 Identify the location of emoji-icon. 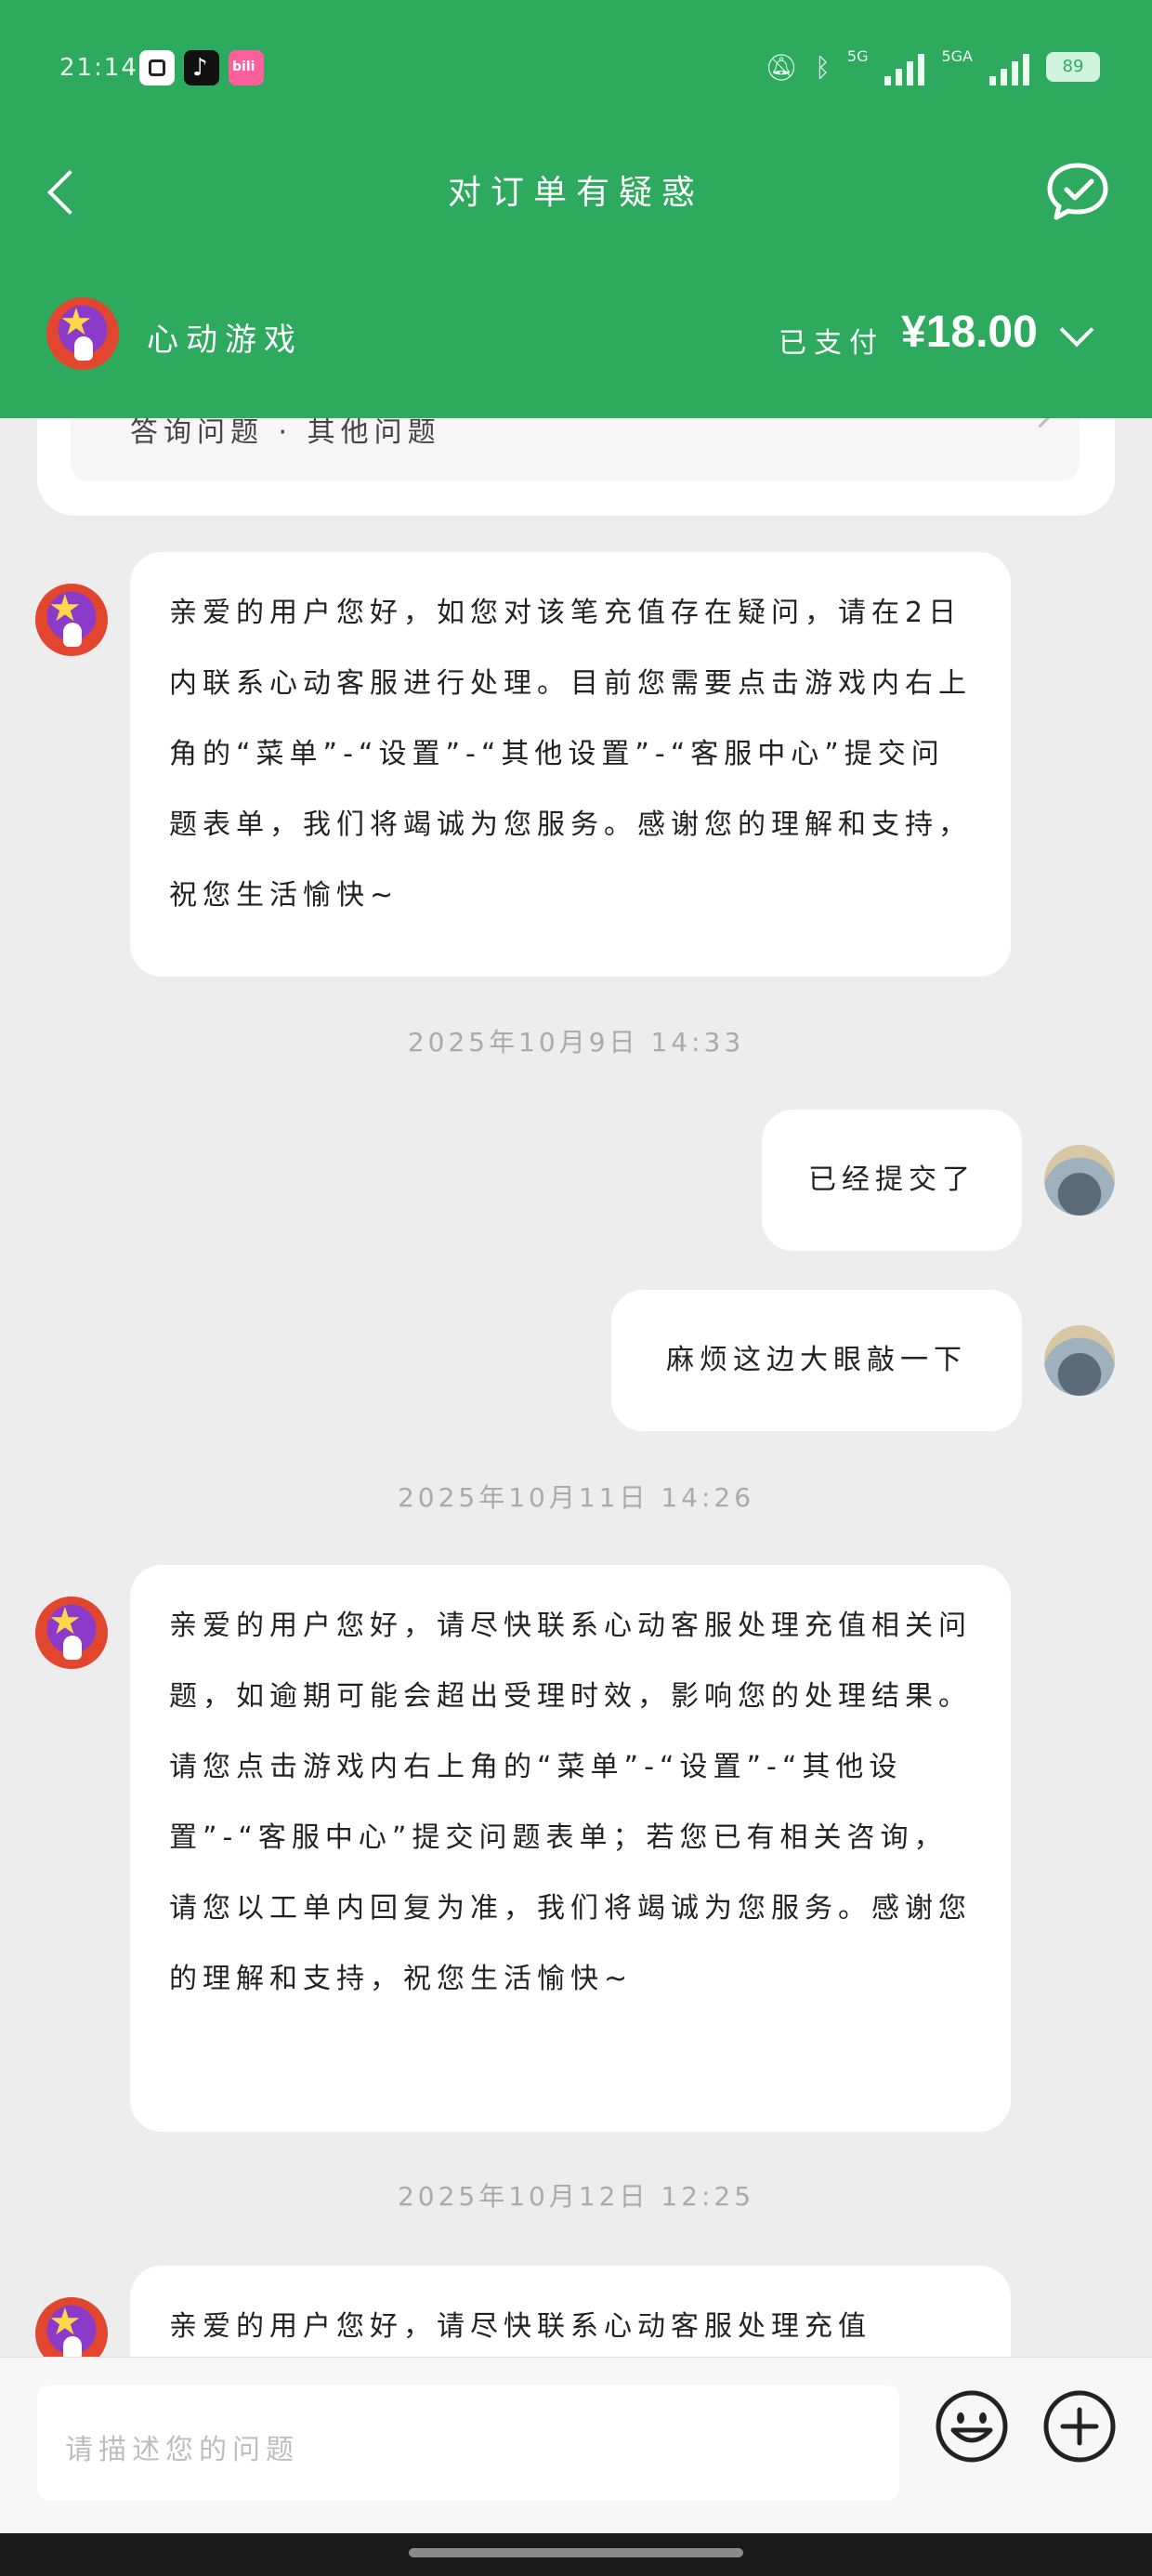
(972, 2426).